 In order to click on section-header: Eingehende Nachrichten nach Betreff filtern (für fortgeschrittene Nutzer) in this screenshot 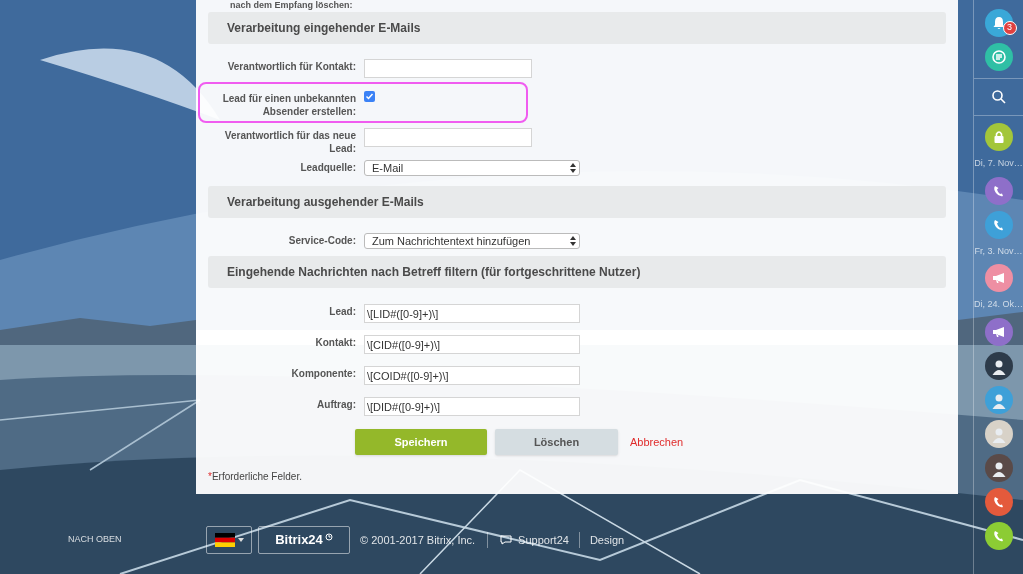, I will do `click(577, 272)`.